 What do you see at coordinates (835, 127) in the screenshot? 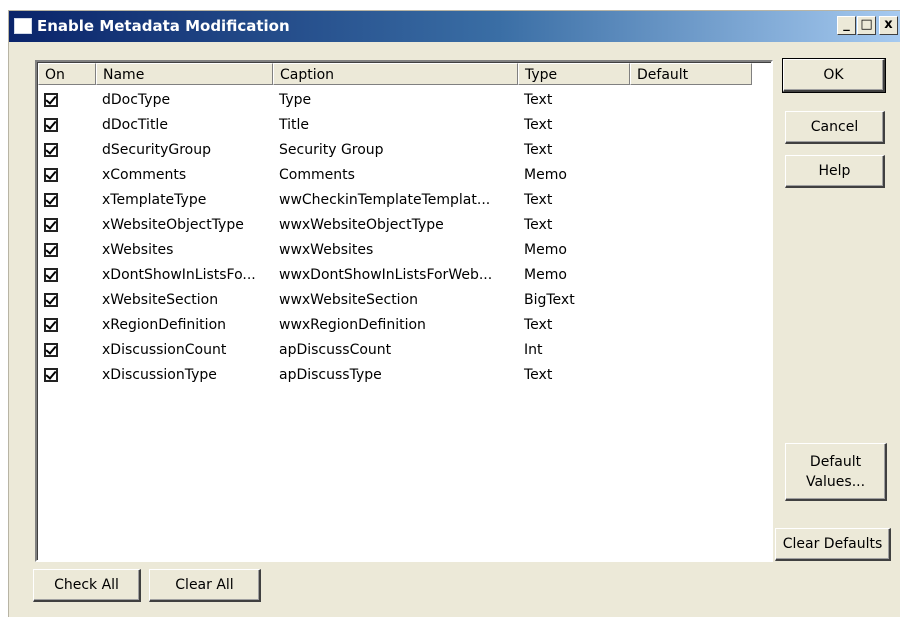
I see `cancel-button: Cancel` at bounding box center [835, 127].